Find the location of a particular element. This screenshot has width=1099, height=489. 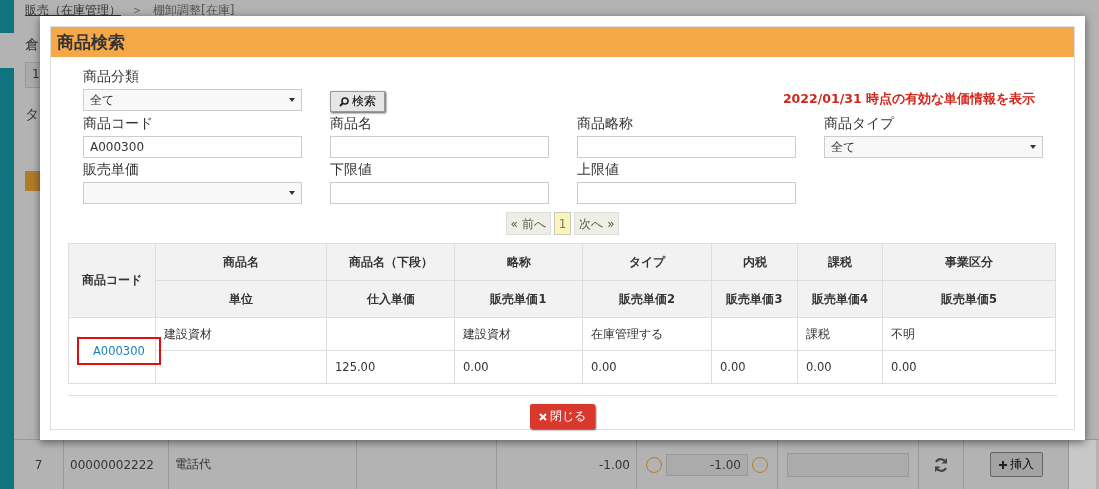

field-label: 商品略称 is located at coordinates (605, 123).